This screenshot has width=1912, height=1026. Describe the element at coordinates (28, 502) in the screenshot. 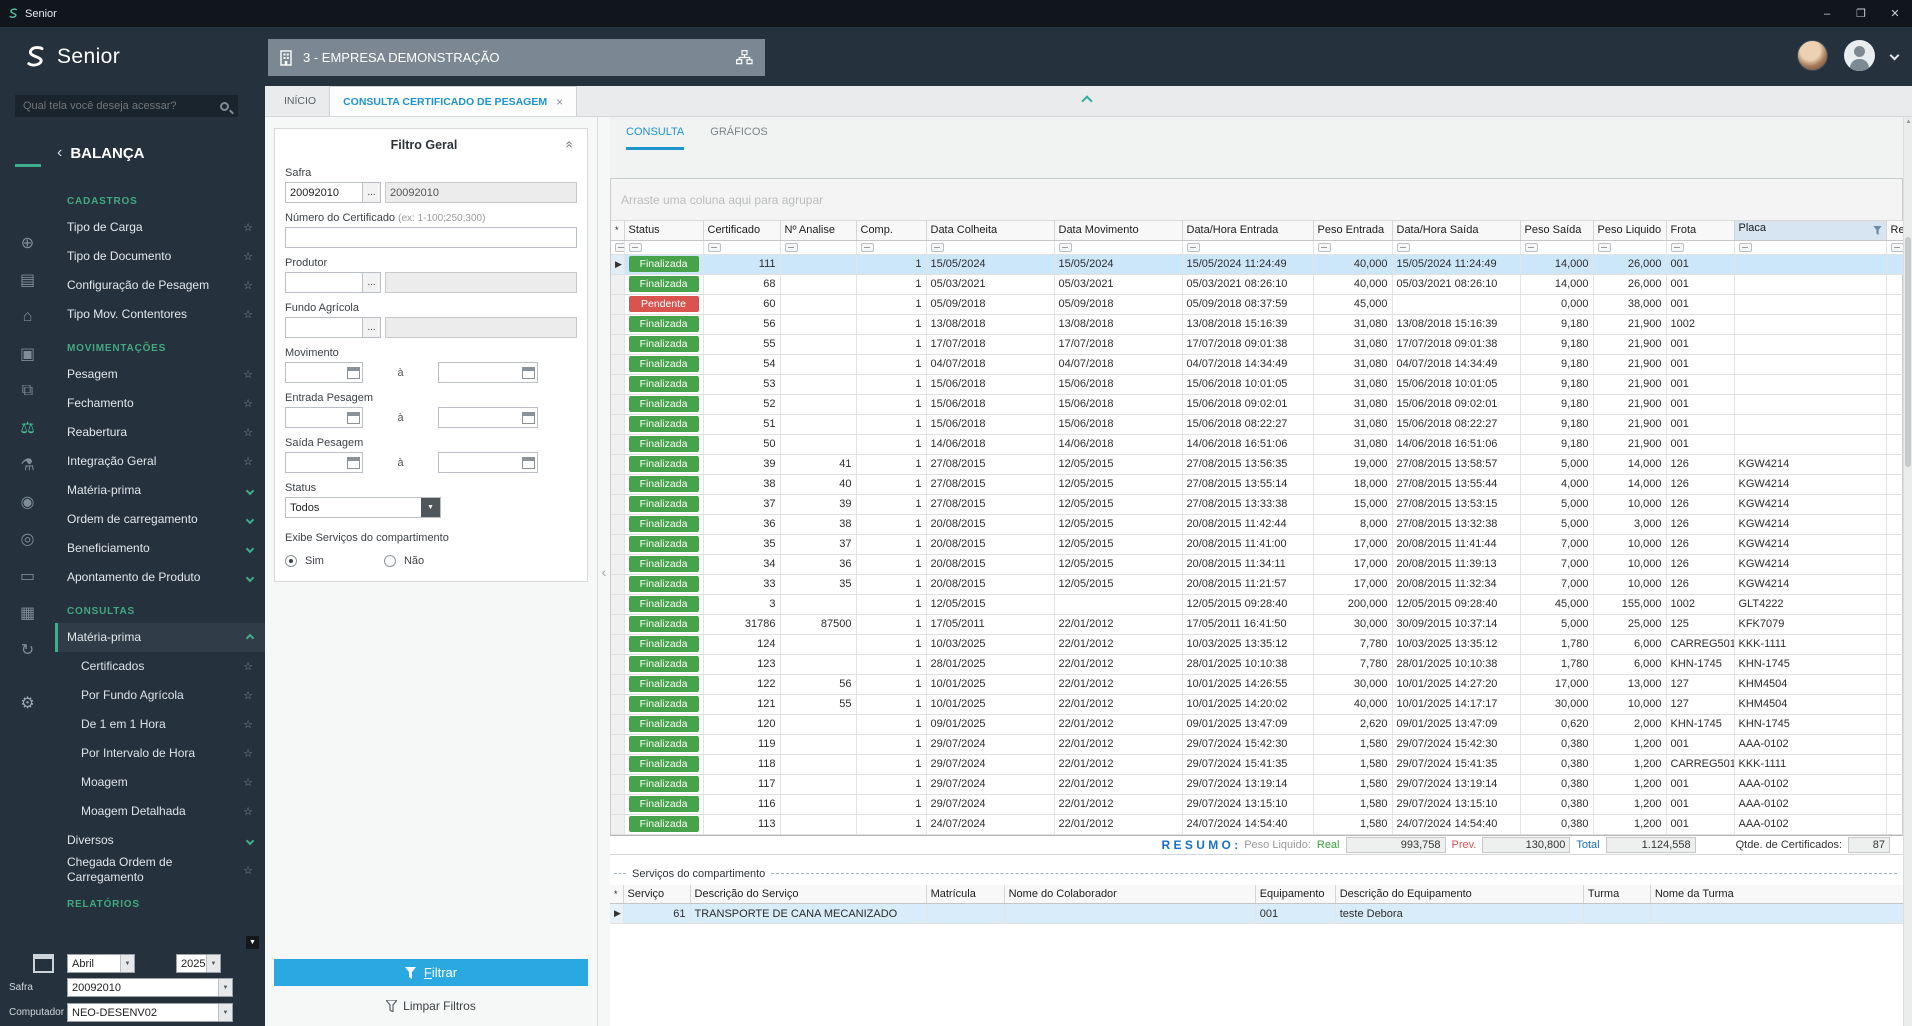

I see `lab-icon: ◉` at that location.